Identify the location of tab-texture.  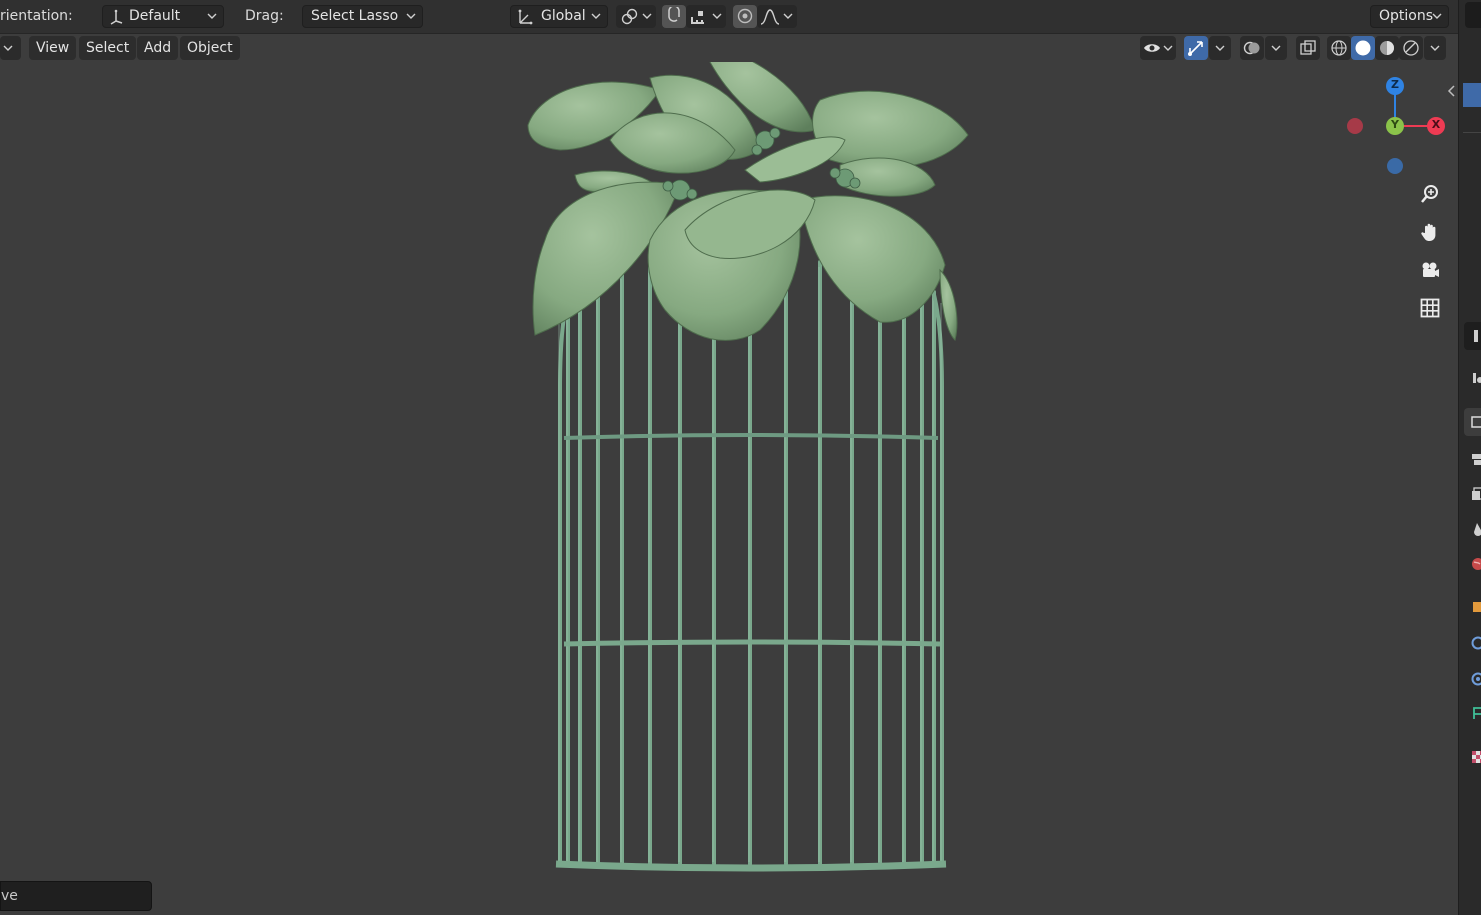
(1472, 756).